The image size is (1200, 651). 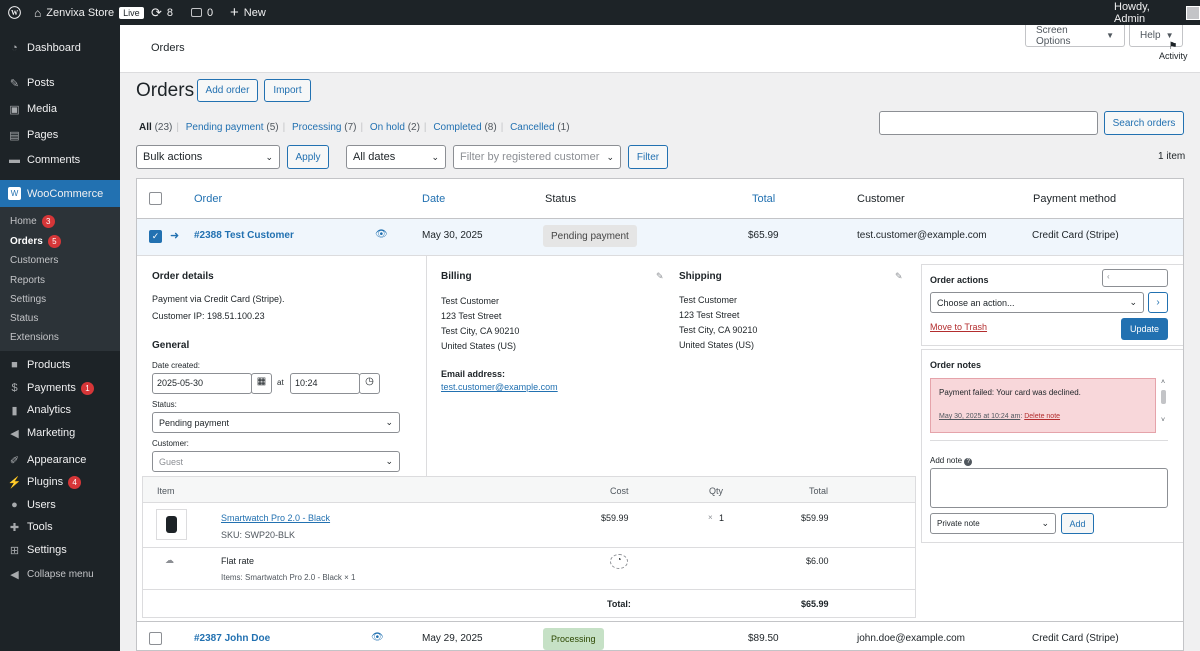 What do you see at coordinates (162, 12) in the screenshot?
I see `updates-link: ⟳ 8` at bounding box center [162, 12].